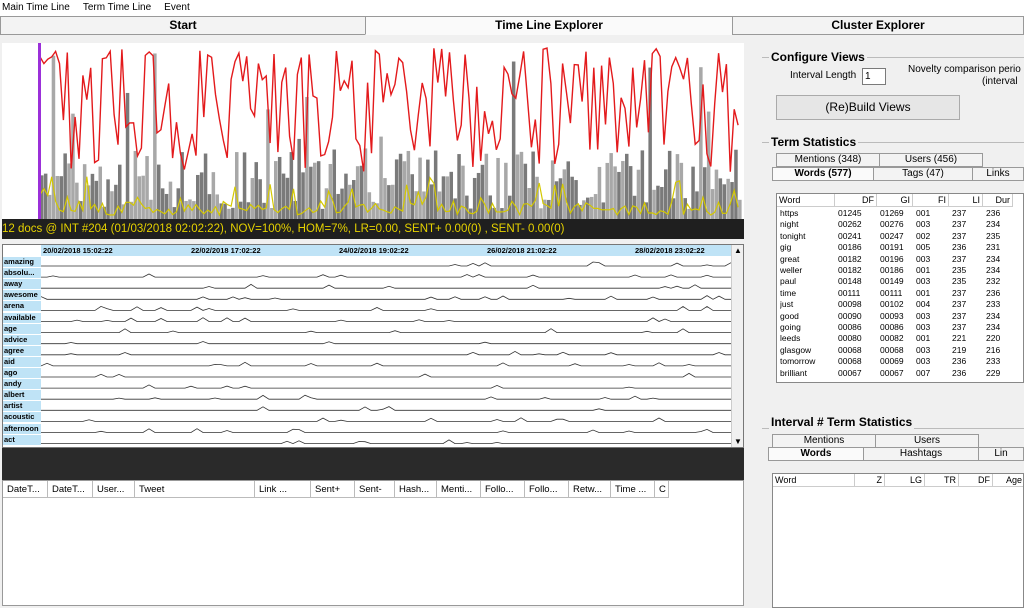  I want to click on table-row: tomorrow 00068 00069 003 236 233, so click(900, 361).